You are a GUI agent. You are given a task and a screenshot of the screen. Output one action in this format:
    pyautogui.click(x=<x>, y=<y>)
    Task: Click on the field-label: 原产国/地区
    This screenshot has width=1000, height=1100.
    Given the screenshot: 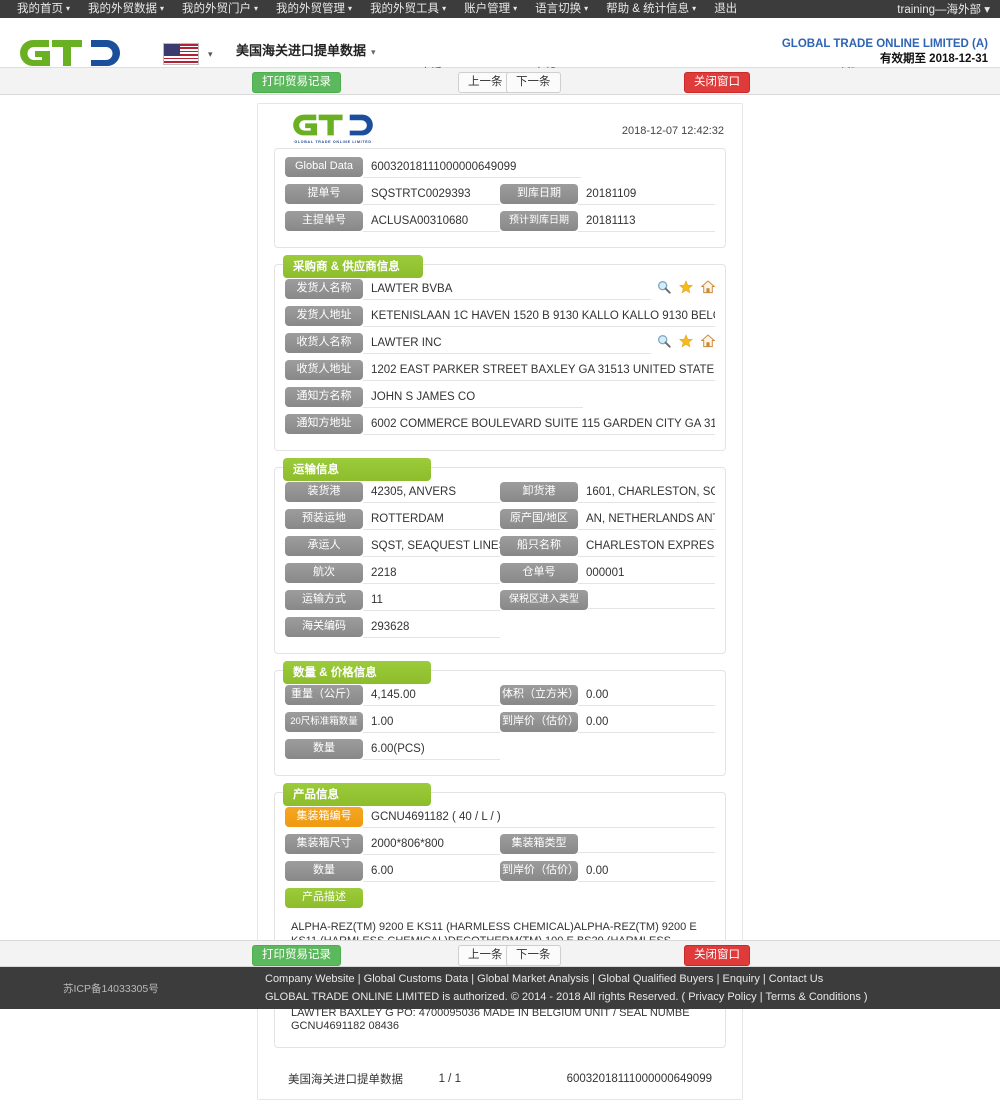 What is the action you would take?
    pyautogui.click(x=539, y=519)
    